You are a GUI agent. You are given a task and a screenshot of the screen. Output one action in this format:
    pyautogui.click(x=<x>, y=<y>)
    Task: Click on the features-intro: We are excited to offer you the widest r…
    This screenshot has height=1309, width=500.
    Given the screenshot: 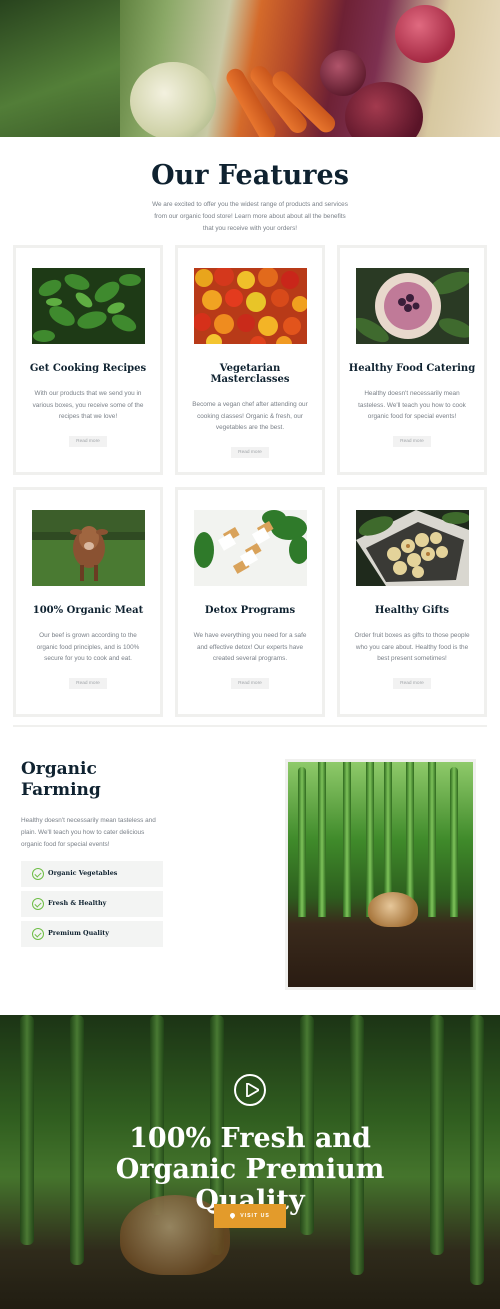 What is the action you would take?
    pyautogui.click(x=250, y=216)
    